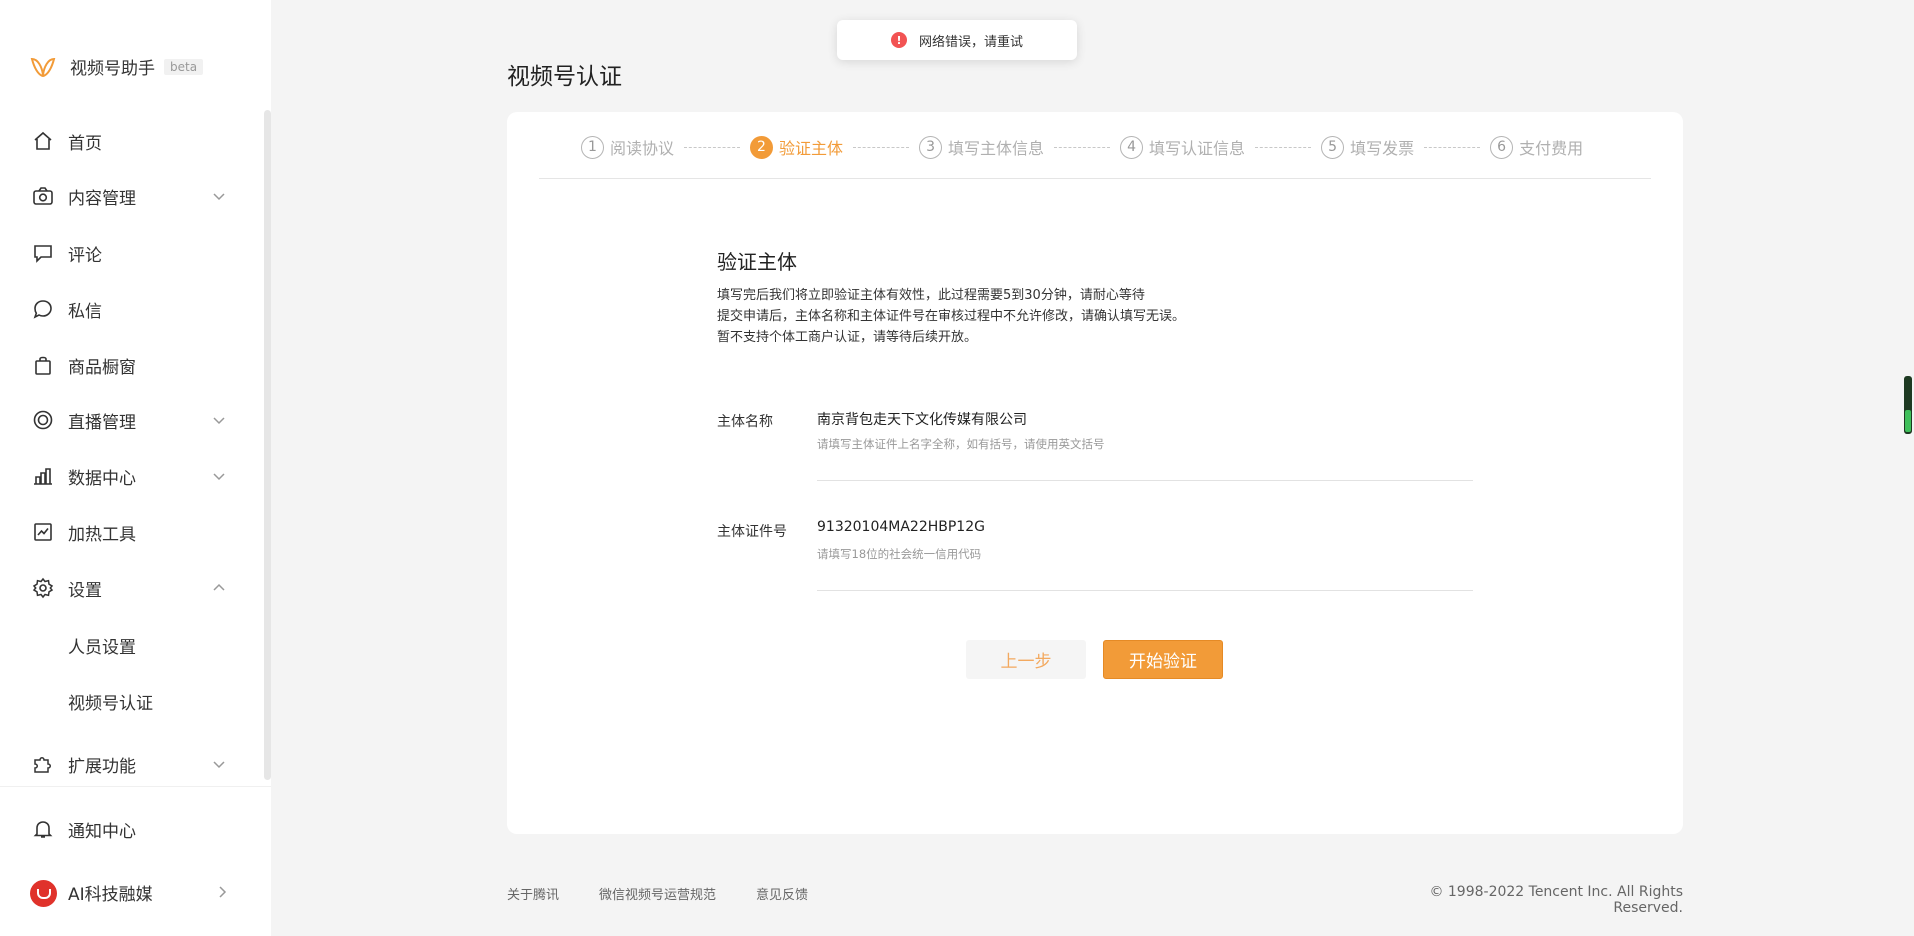 This screenshot has height=936, width=1914. Describe the element at coordinates (757, 262) in the screenshot. I see `section-title: 验证主体` at that location.